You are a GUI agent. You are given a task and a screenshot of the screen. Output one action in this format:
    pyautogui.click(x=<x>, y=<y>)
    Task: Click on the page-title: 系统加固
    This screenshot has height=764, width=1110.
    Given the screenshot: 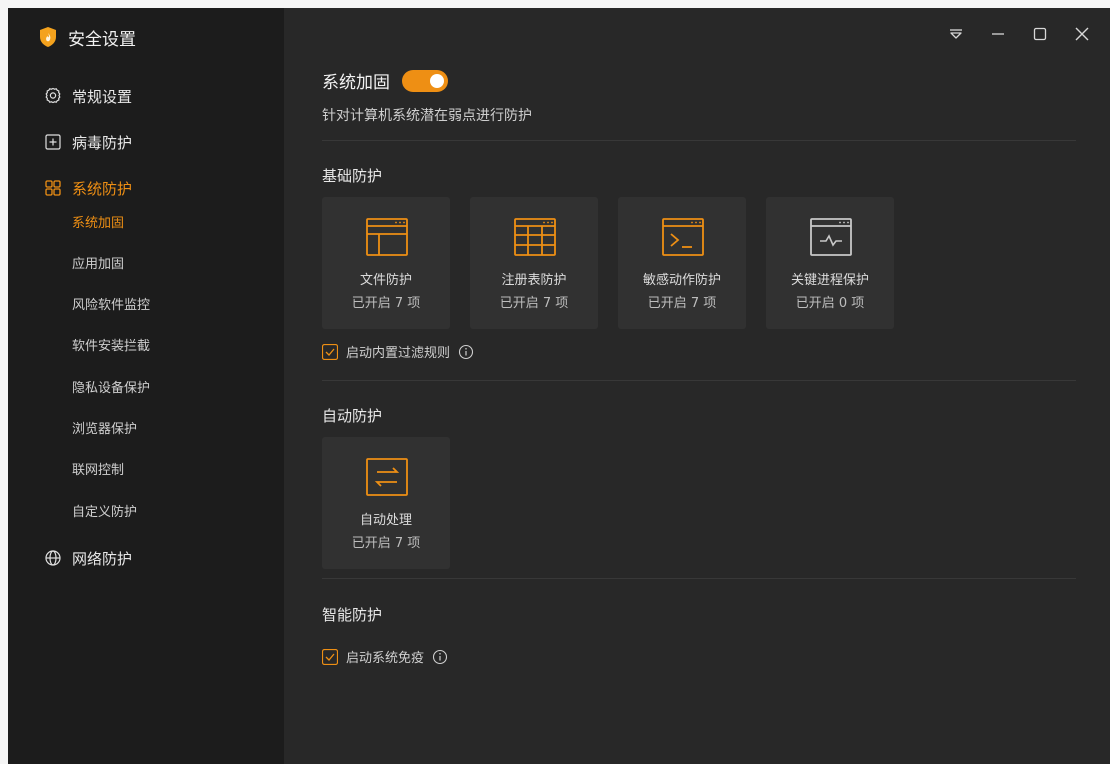 What is the action you would take?
    pyautogui.click(x=356, y=83)
    